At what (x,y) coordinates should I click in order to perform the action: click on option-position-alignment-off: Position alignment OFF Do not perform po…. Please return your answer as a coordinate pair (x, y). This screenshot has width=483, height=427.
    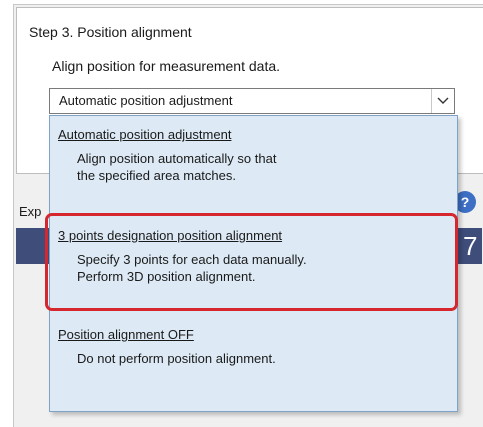
    Looking at the image, I should click on (255, 347).